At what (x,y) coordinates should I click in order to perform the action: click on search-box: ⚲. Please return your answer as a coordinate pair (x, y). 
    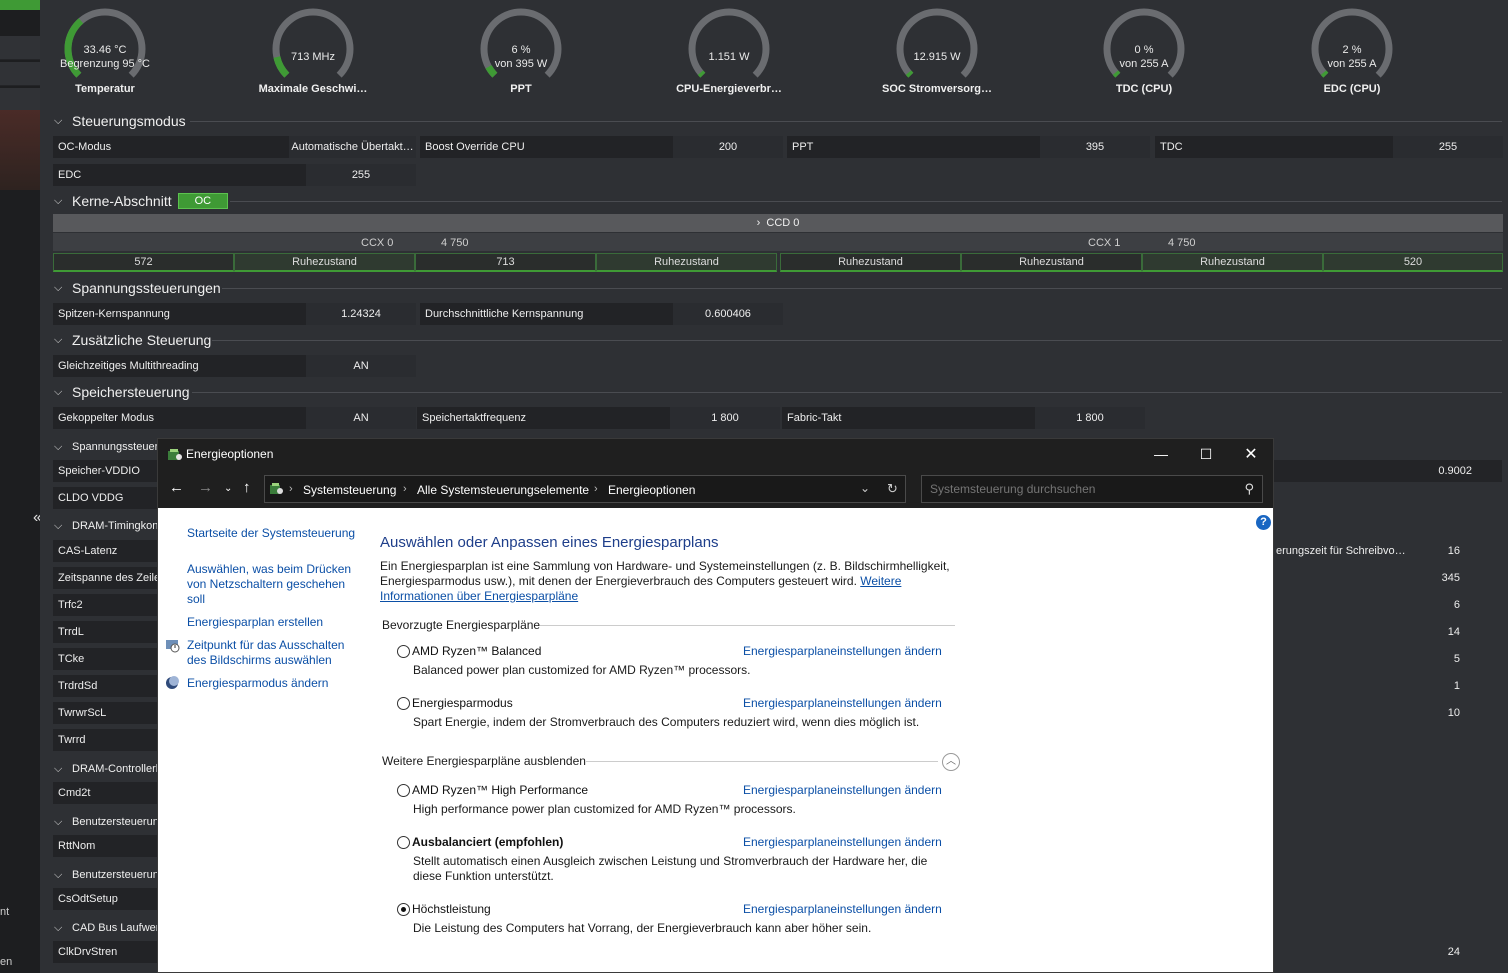
    Looking at the image, I should click on (1092, 489).